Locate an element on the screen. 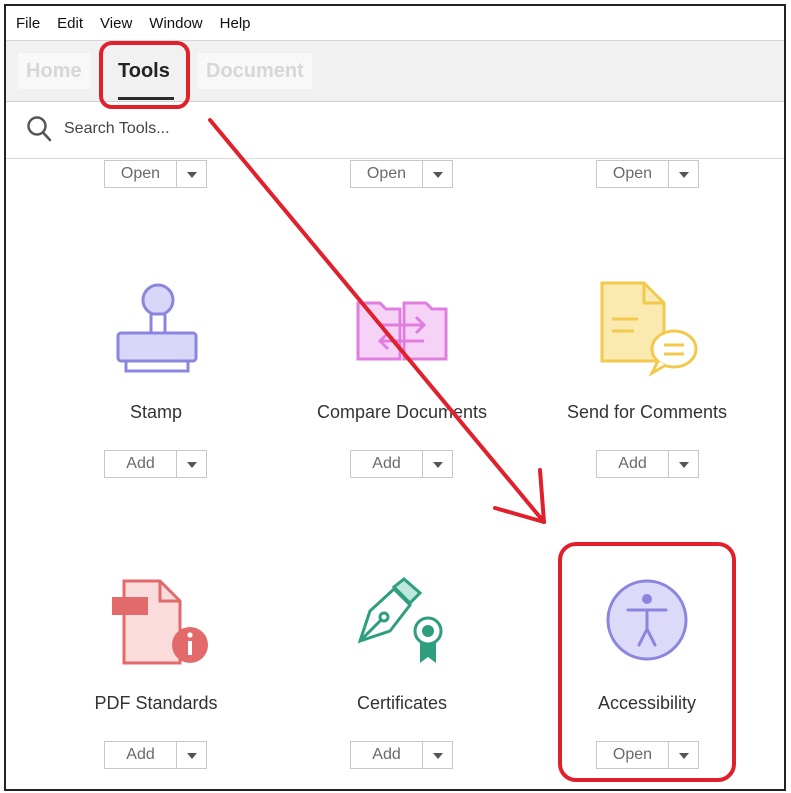 The image size is (791, 793). tool-name-compare-documents: Compare Documents is located at coordinates (402, 412).